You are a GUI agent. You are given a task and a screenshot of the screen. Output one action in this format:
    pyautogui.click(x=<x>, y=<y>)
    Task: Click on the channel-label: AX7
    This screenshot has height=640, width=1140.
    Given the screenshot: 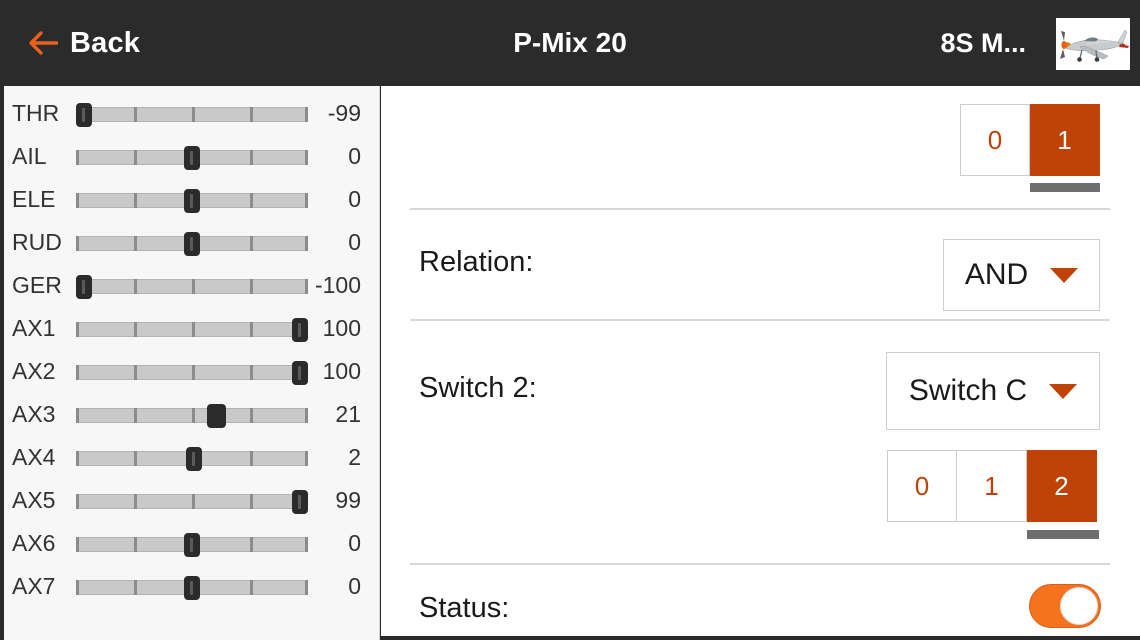 What is the action you would take?
    pyautogui.click(x=34, y=586)
    